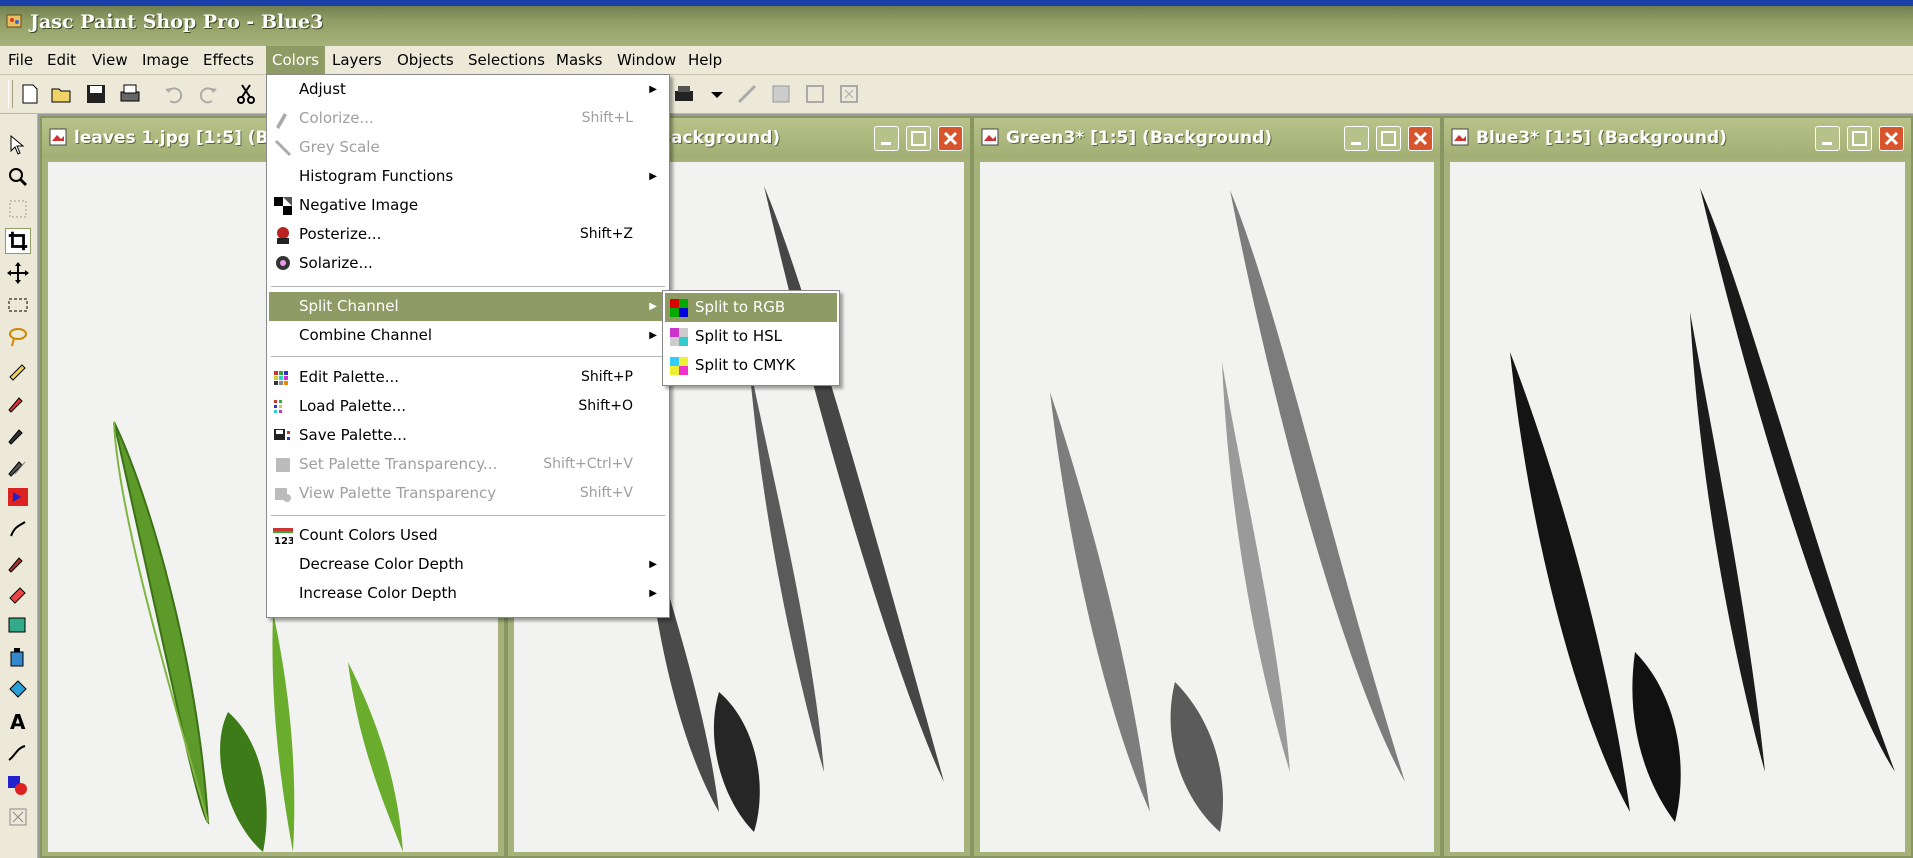  I want to click on paint-brush-icon, so click(18, 401).